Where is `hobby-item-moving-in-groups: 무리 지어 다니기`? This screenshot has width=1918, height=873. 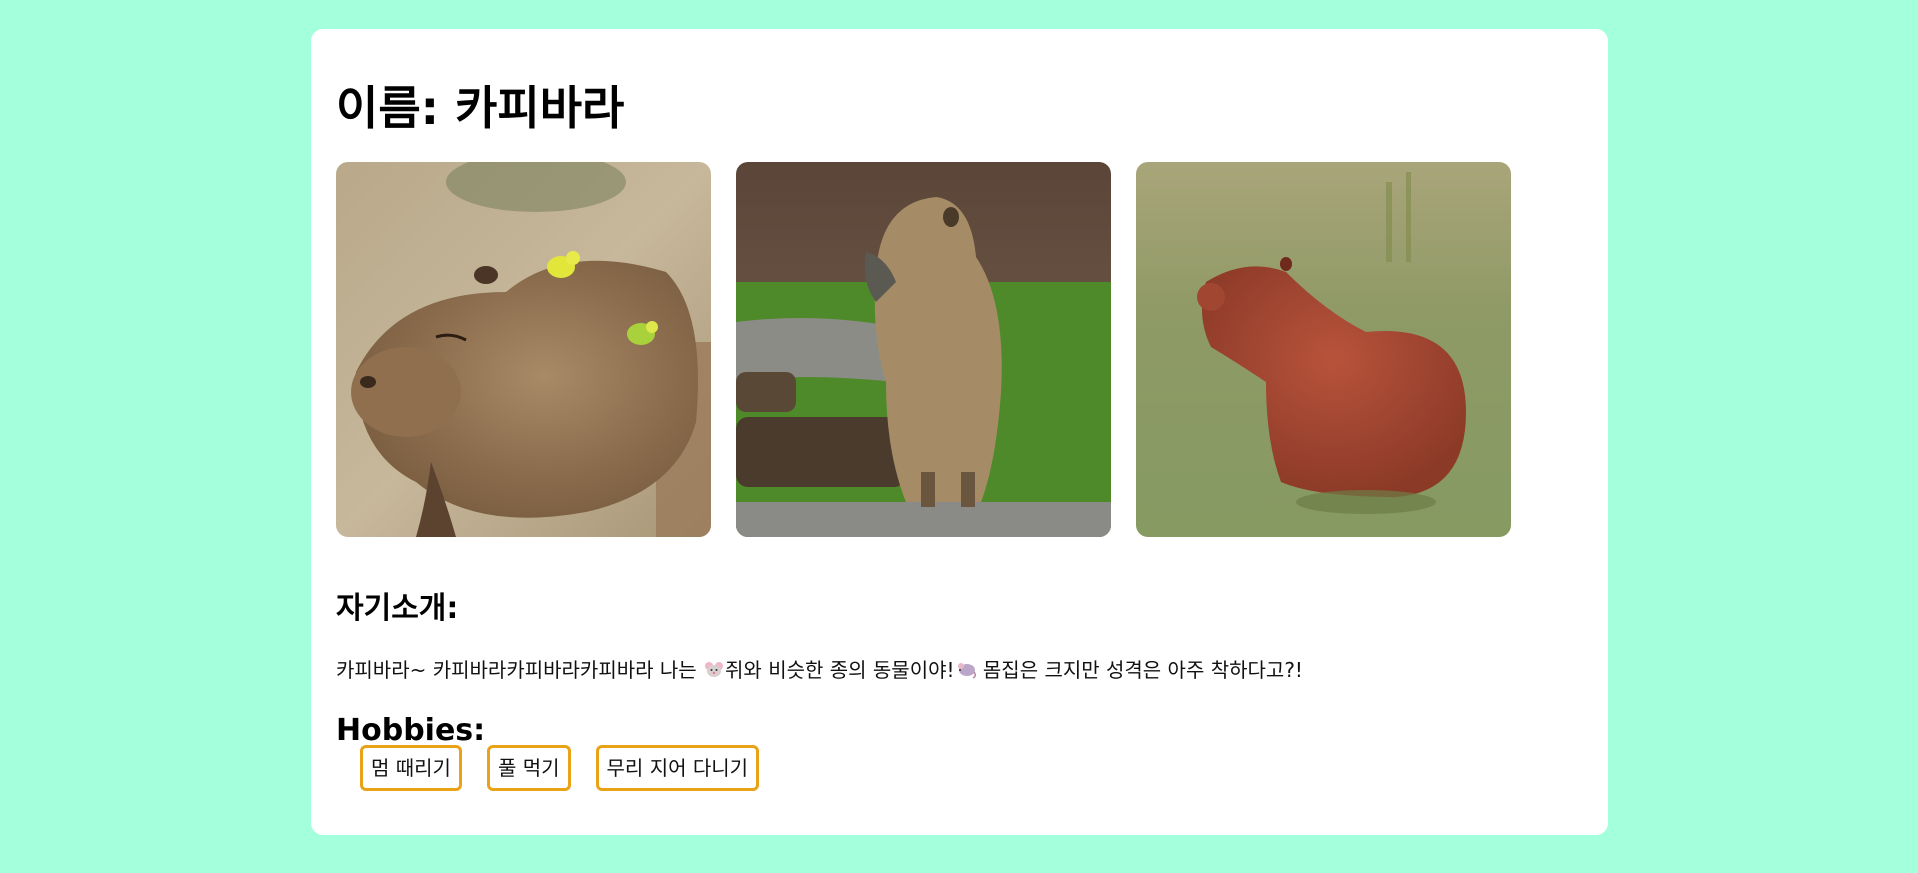
hobby-item-moving-in-groups: 무리 지어 다니기 is located at coordinates (677, 768).